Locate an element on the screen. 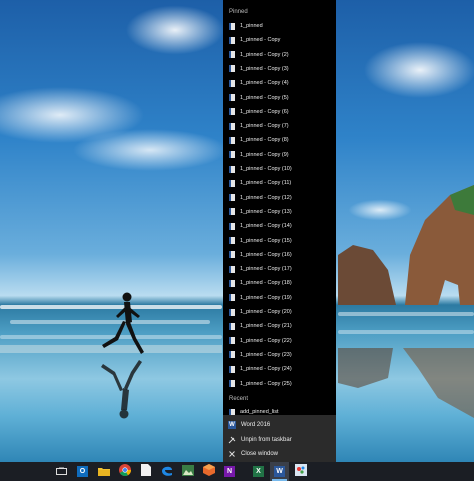 The width and height of the screenshot is (474, 481). word-button: W is located at coordinates (279, 471).